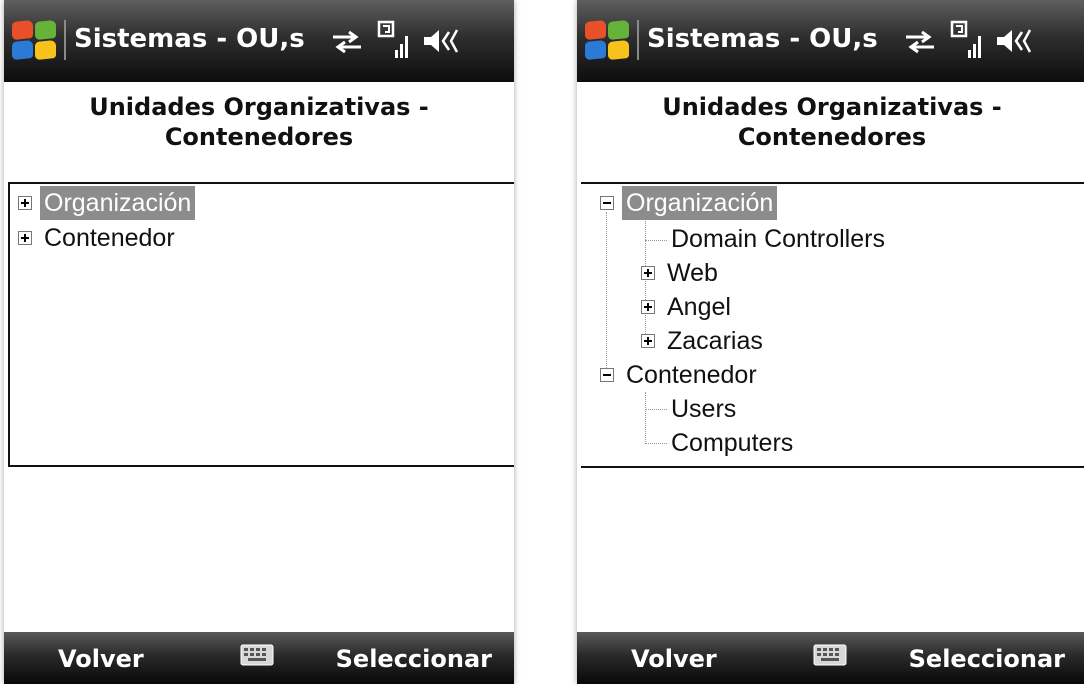 This screenshot has height=684, width=1084. Describe the element at coordinates (821, 443) in the screenshot. I see `tree-node-computers: Computers` at that location.